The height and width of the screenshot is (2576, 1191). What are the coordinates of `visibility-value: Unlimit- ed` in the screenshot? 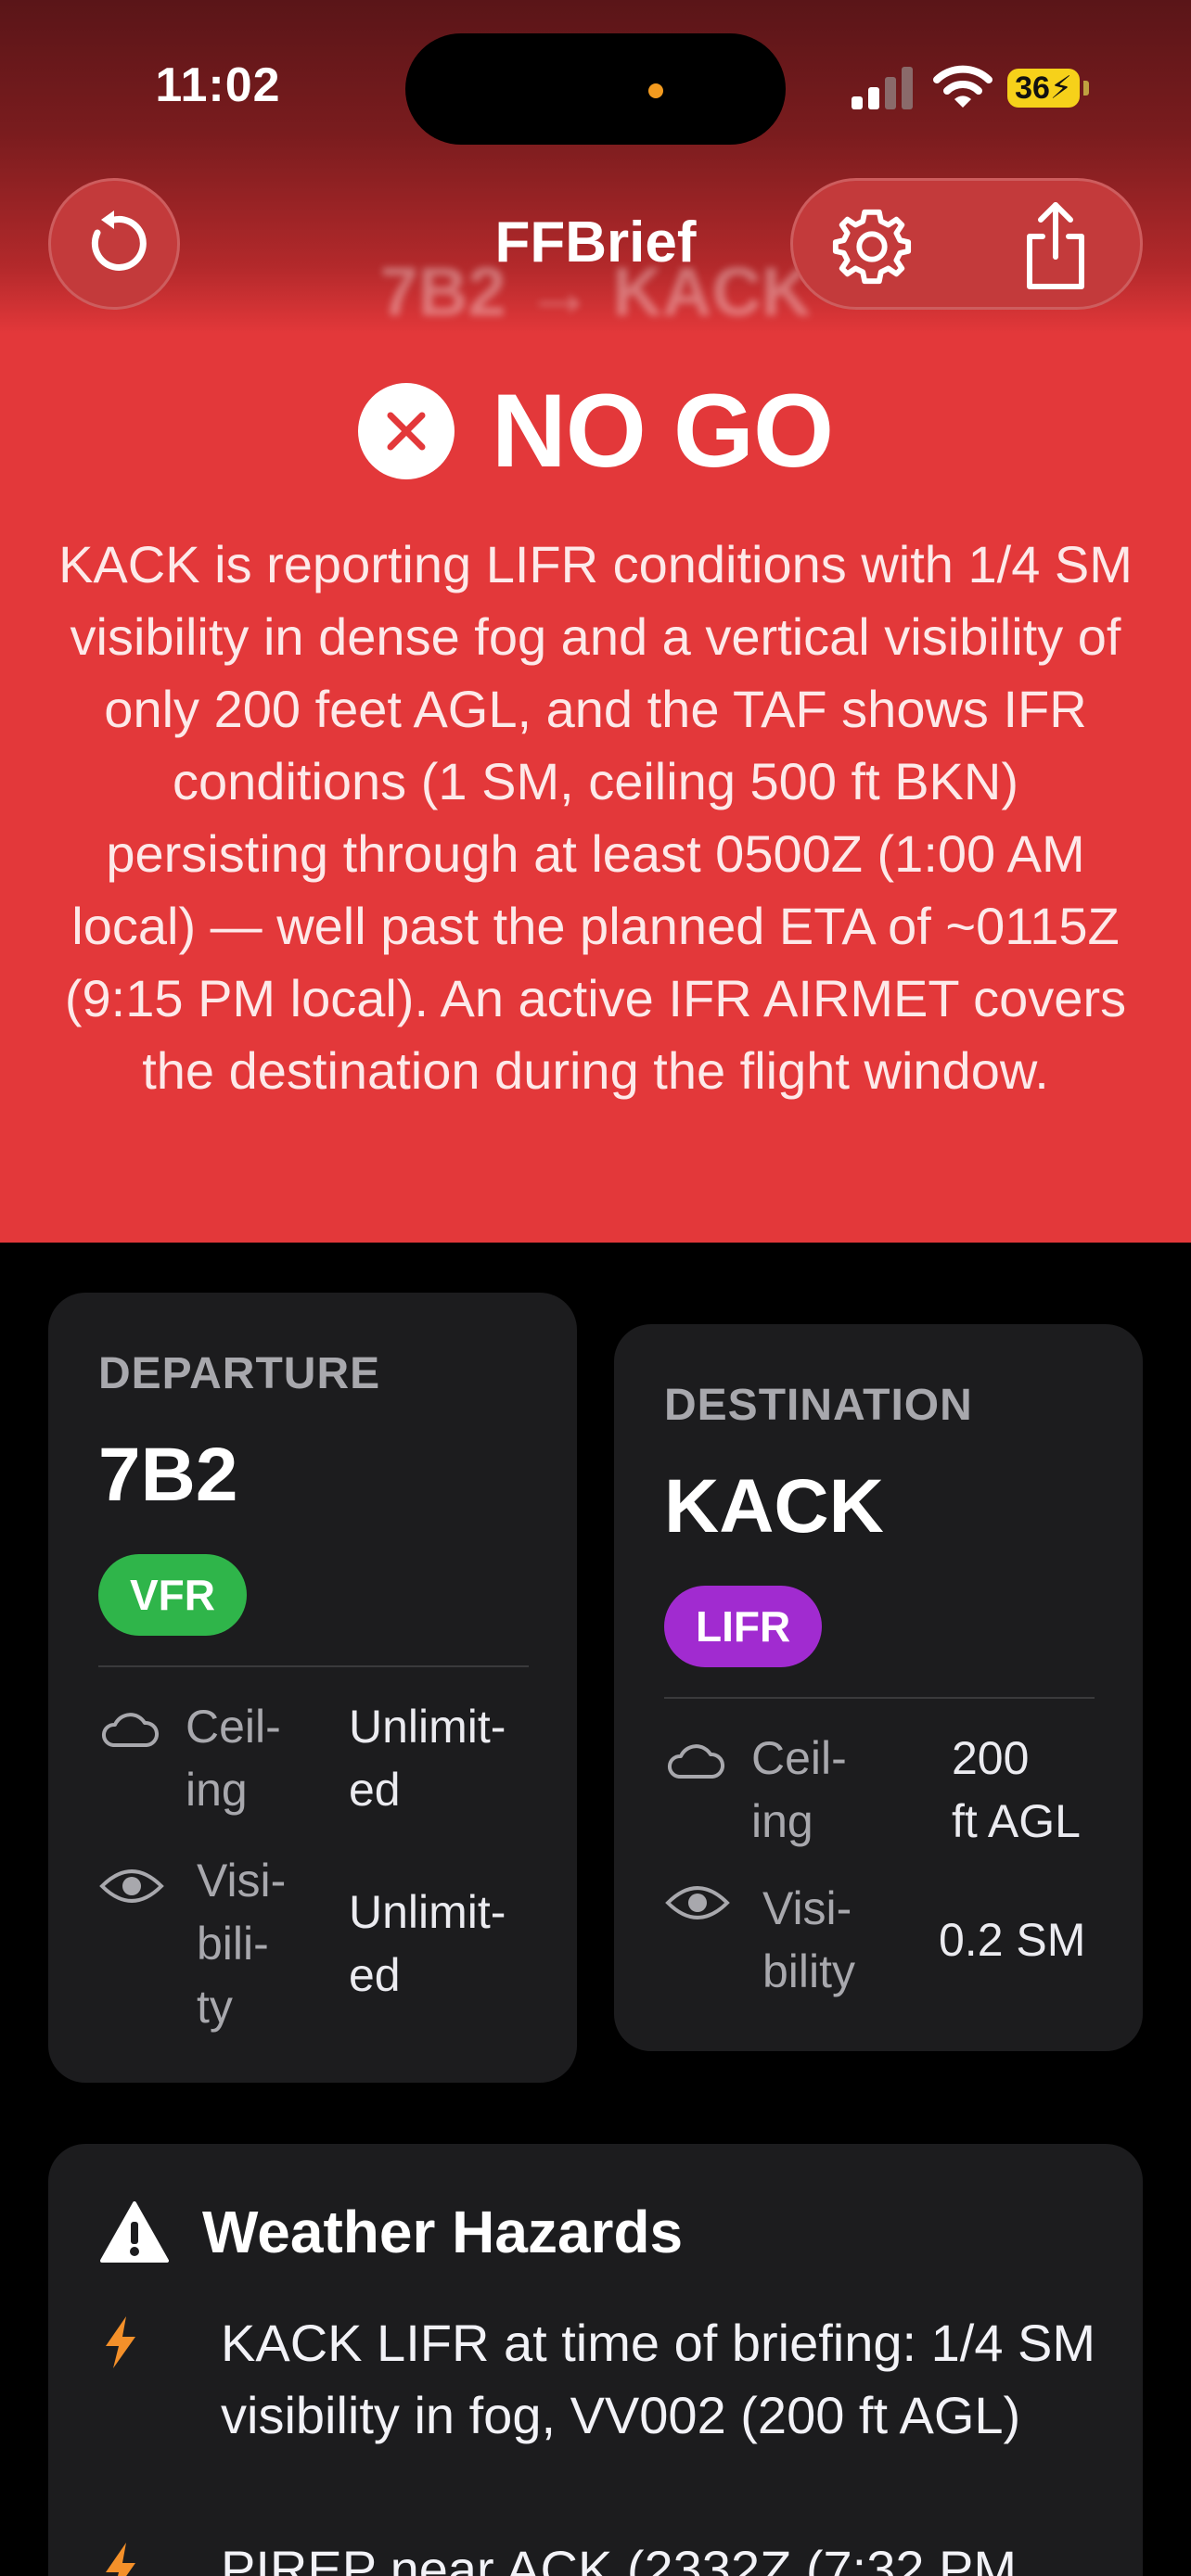 It's located at (427, 1943).